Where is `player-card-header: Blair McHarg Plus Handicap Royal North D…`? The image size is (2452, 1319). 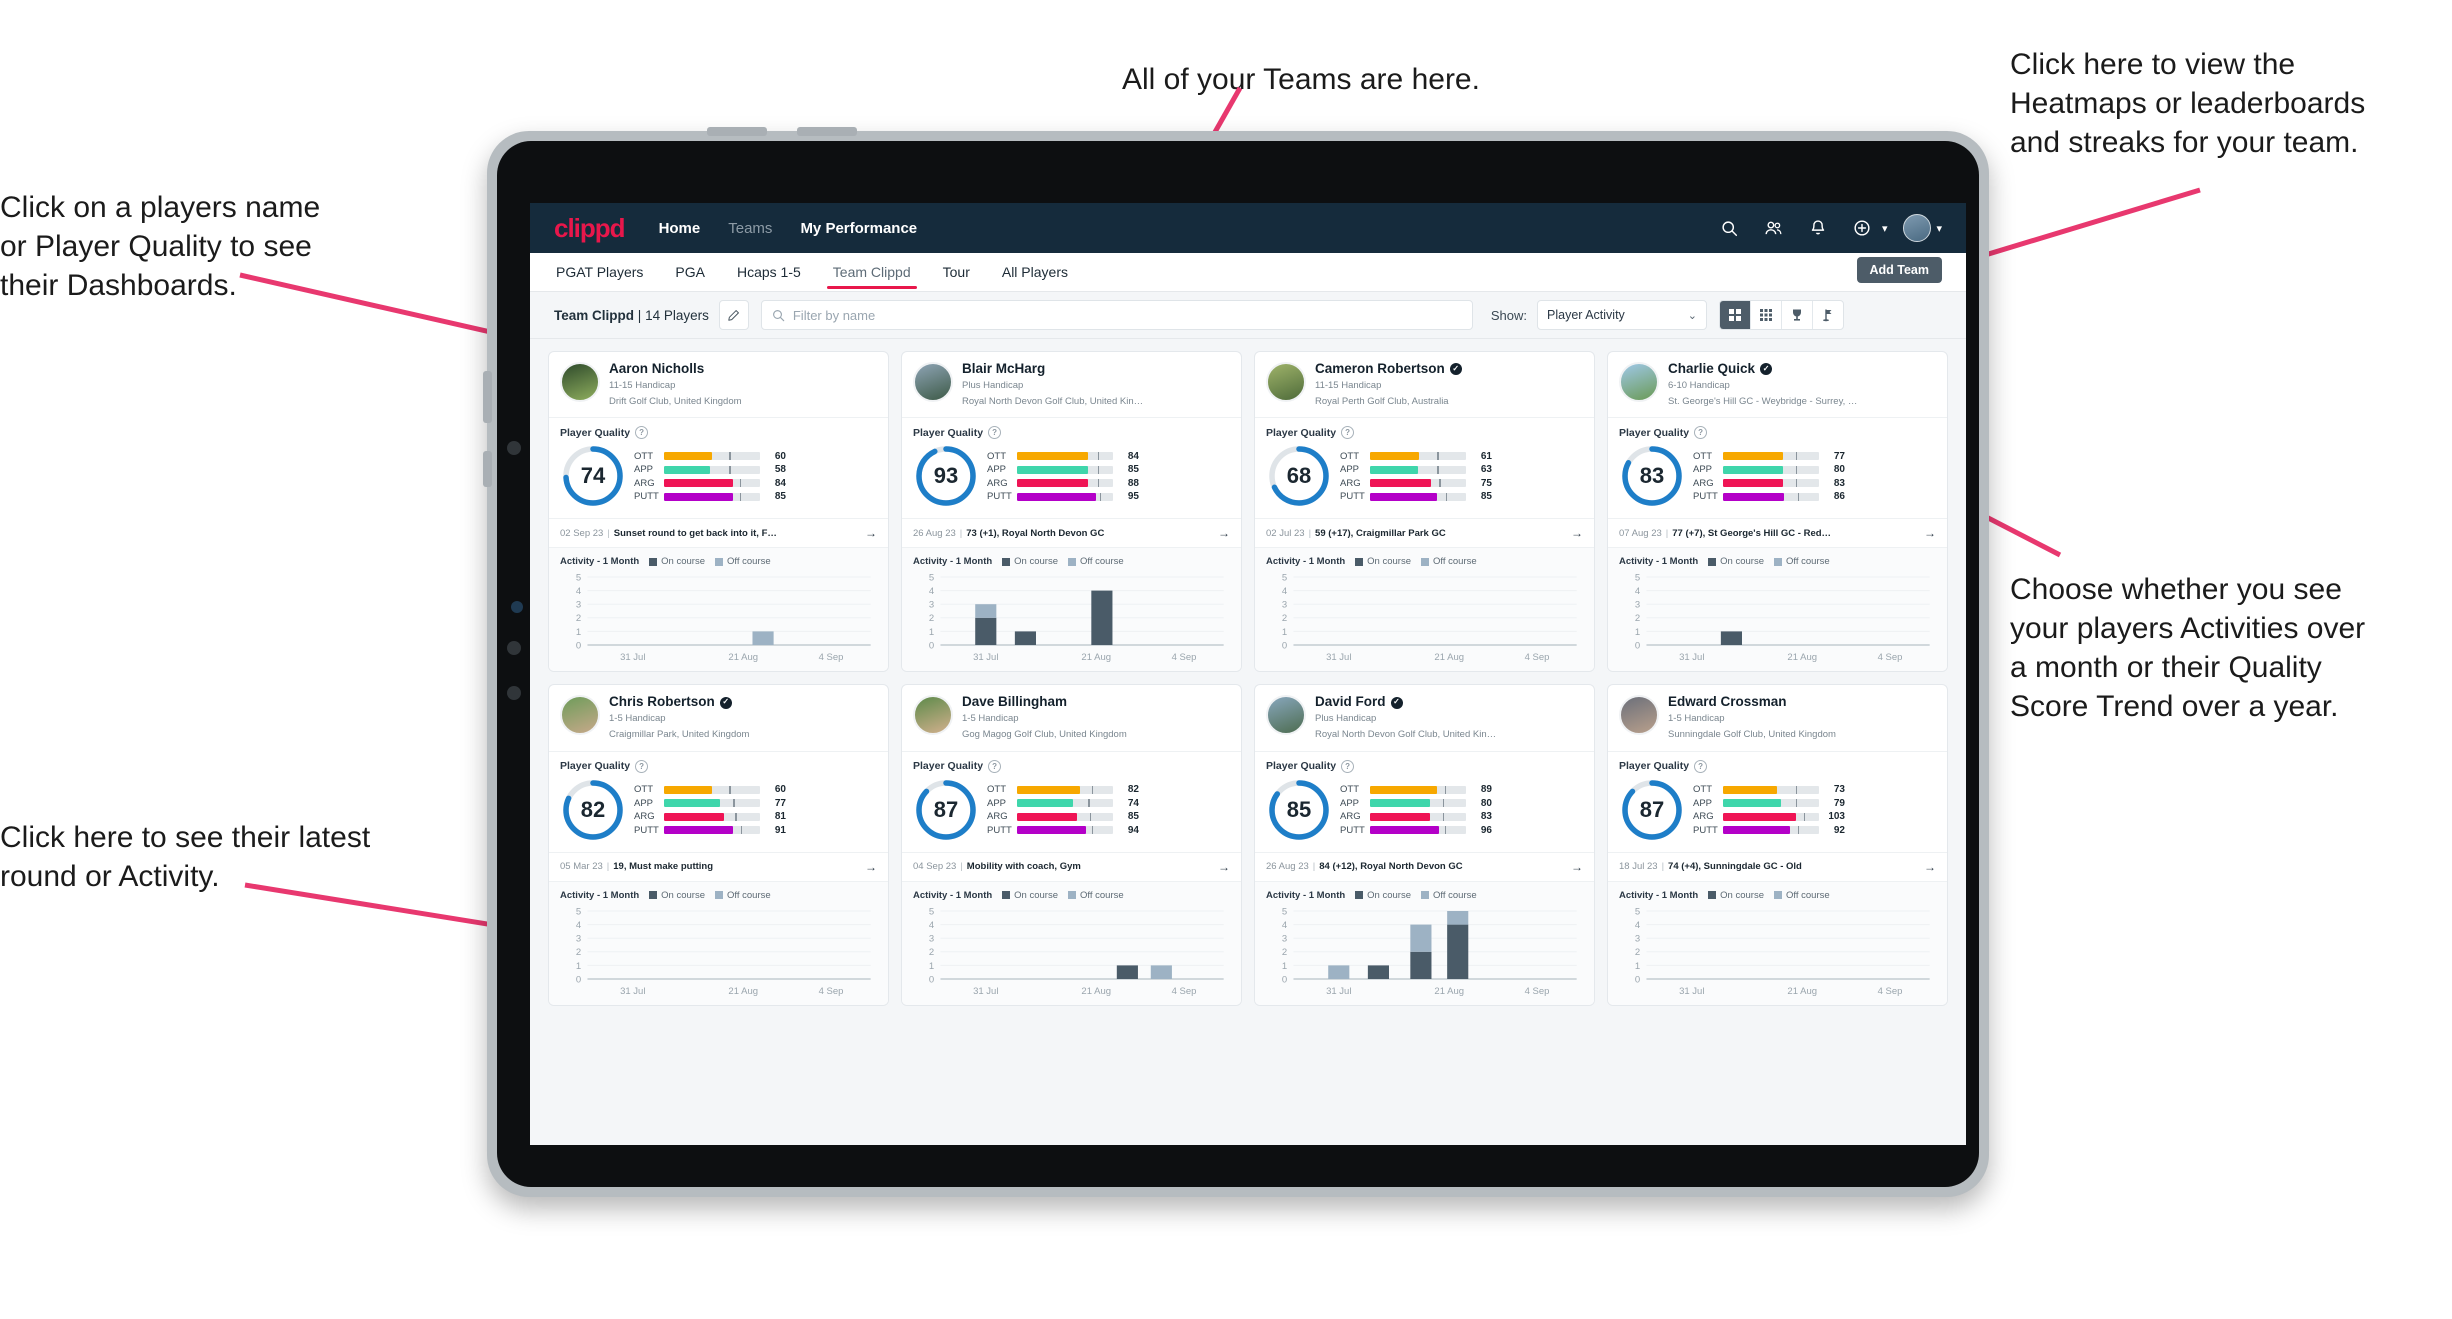
player-card-header: Blair McHarg Plus Handicap Royal North D… is located at coordinates (1071, 384).